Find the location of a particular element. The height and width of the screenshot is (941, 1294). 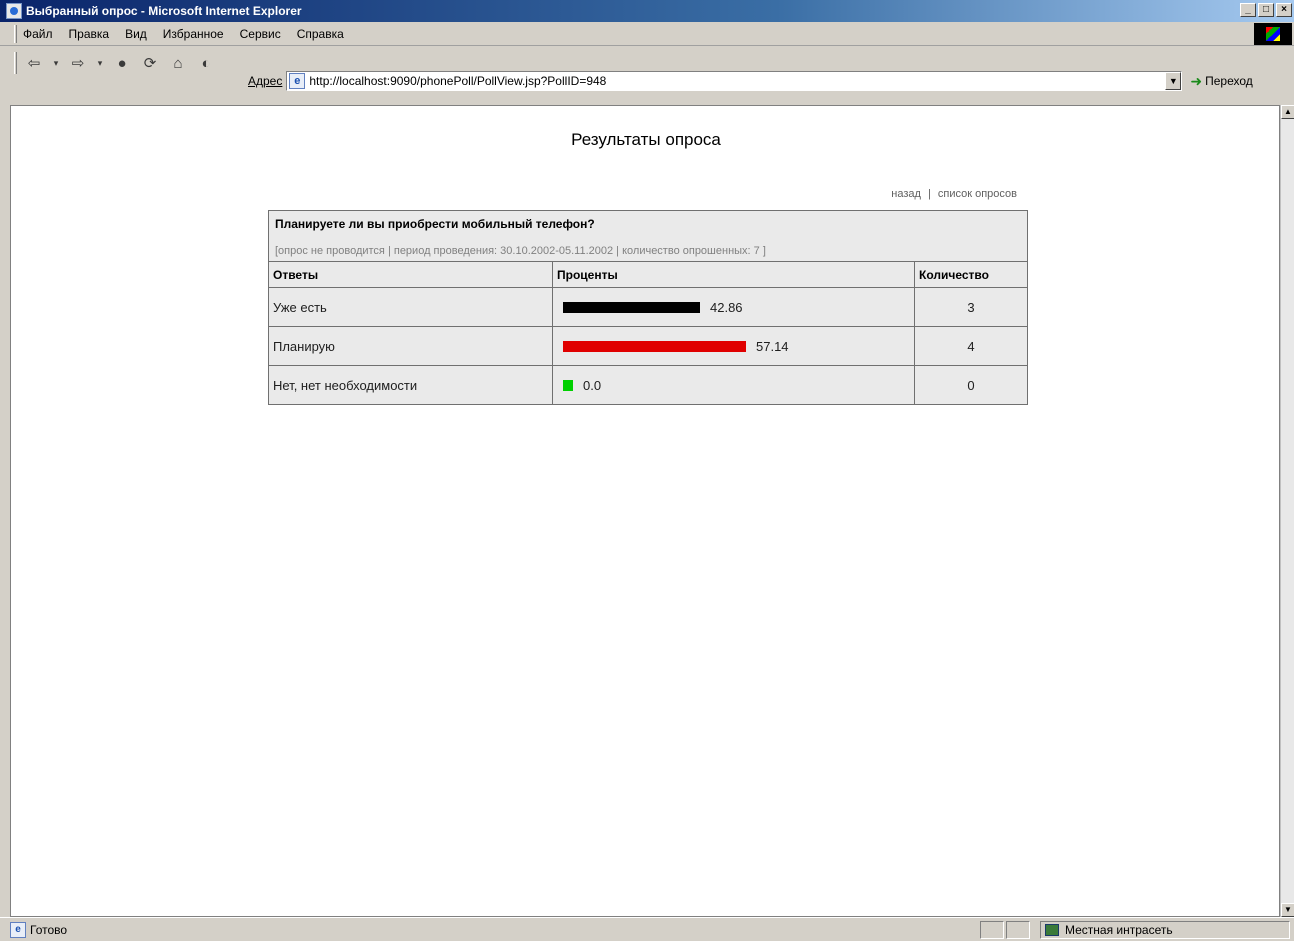

intranet-icon is located at coordinates (1052, 930).